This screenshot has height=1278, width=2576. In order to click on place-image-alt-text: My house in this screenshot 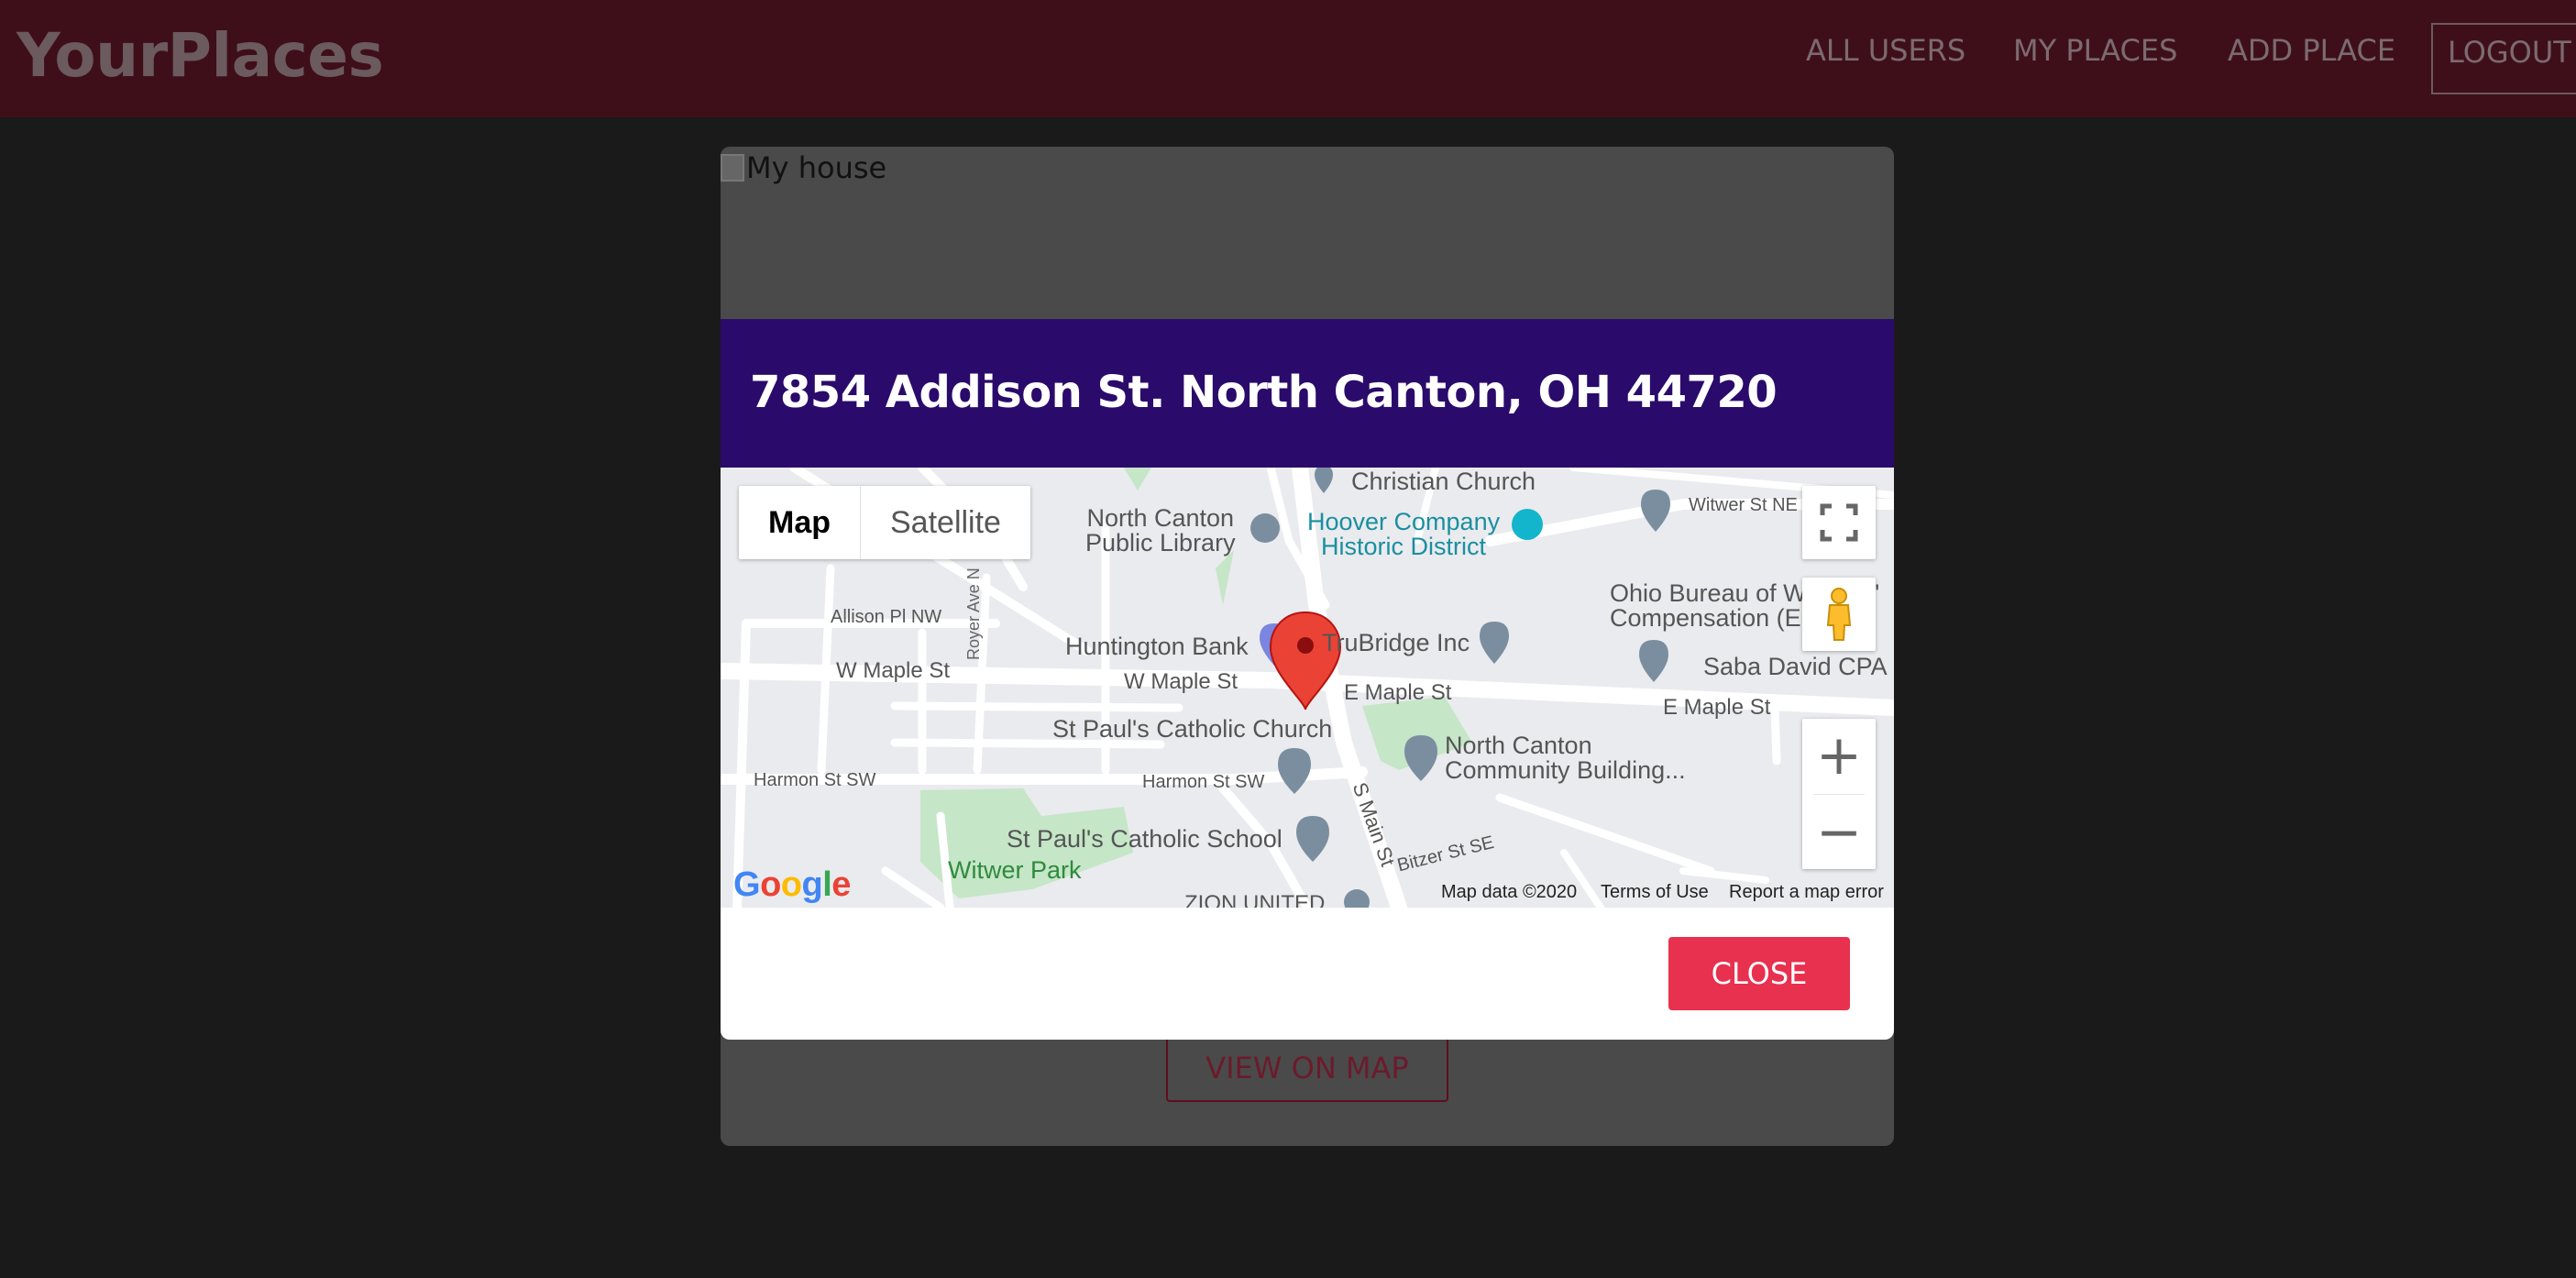, I will do `click(816, 167)`.